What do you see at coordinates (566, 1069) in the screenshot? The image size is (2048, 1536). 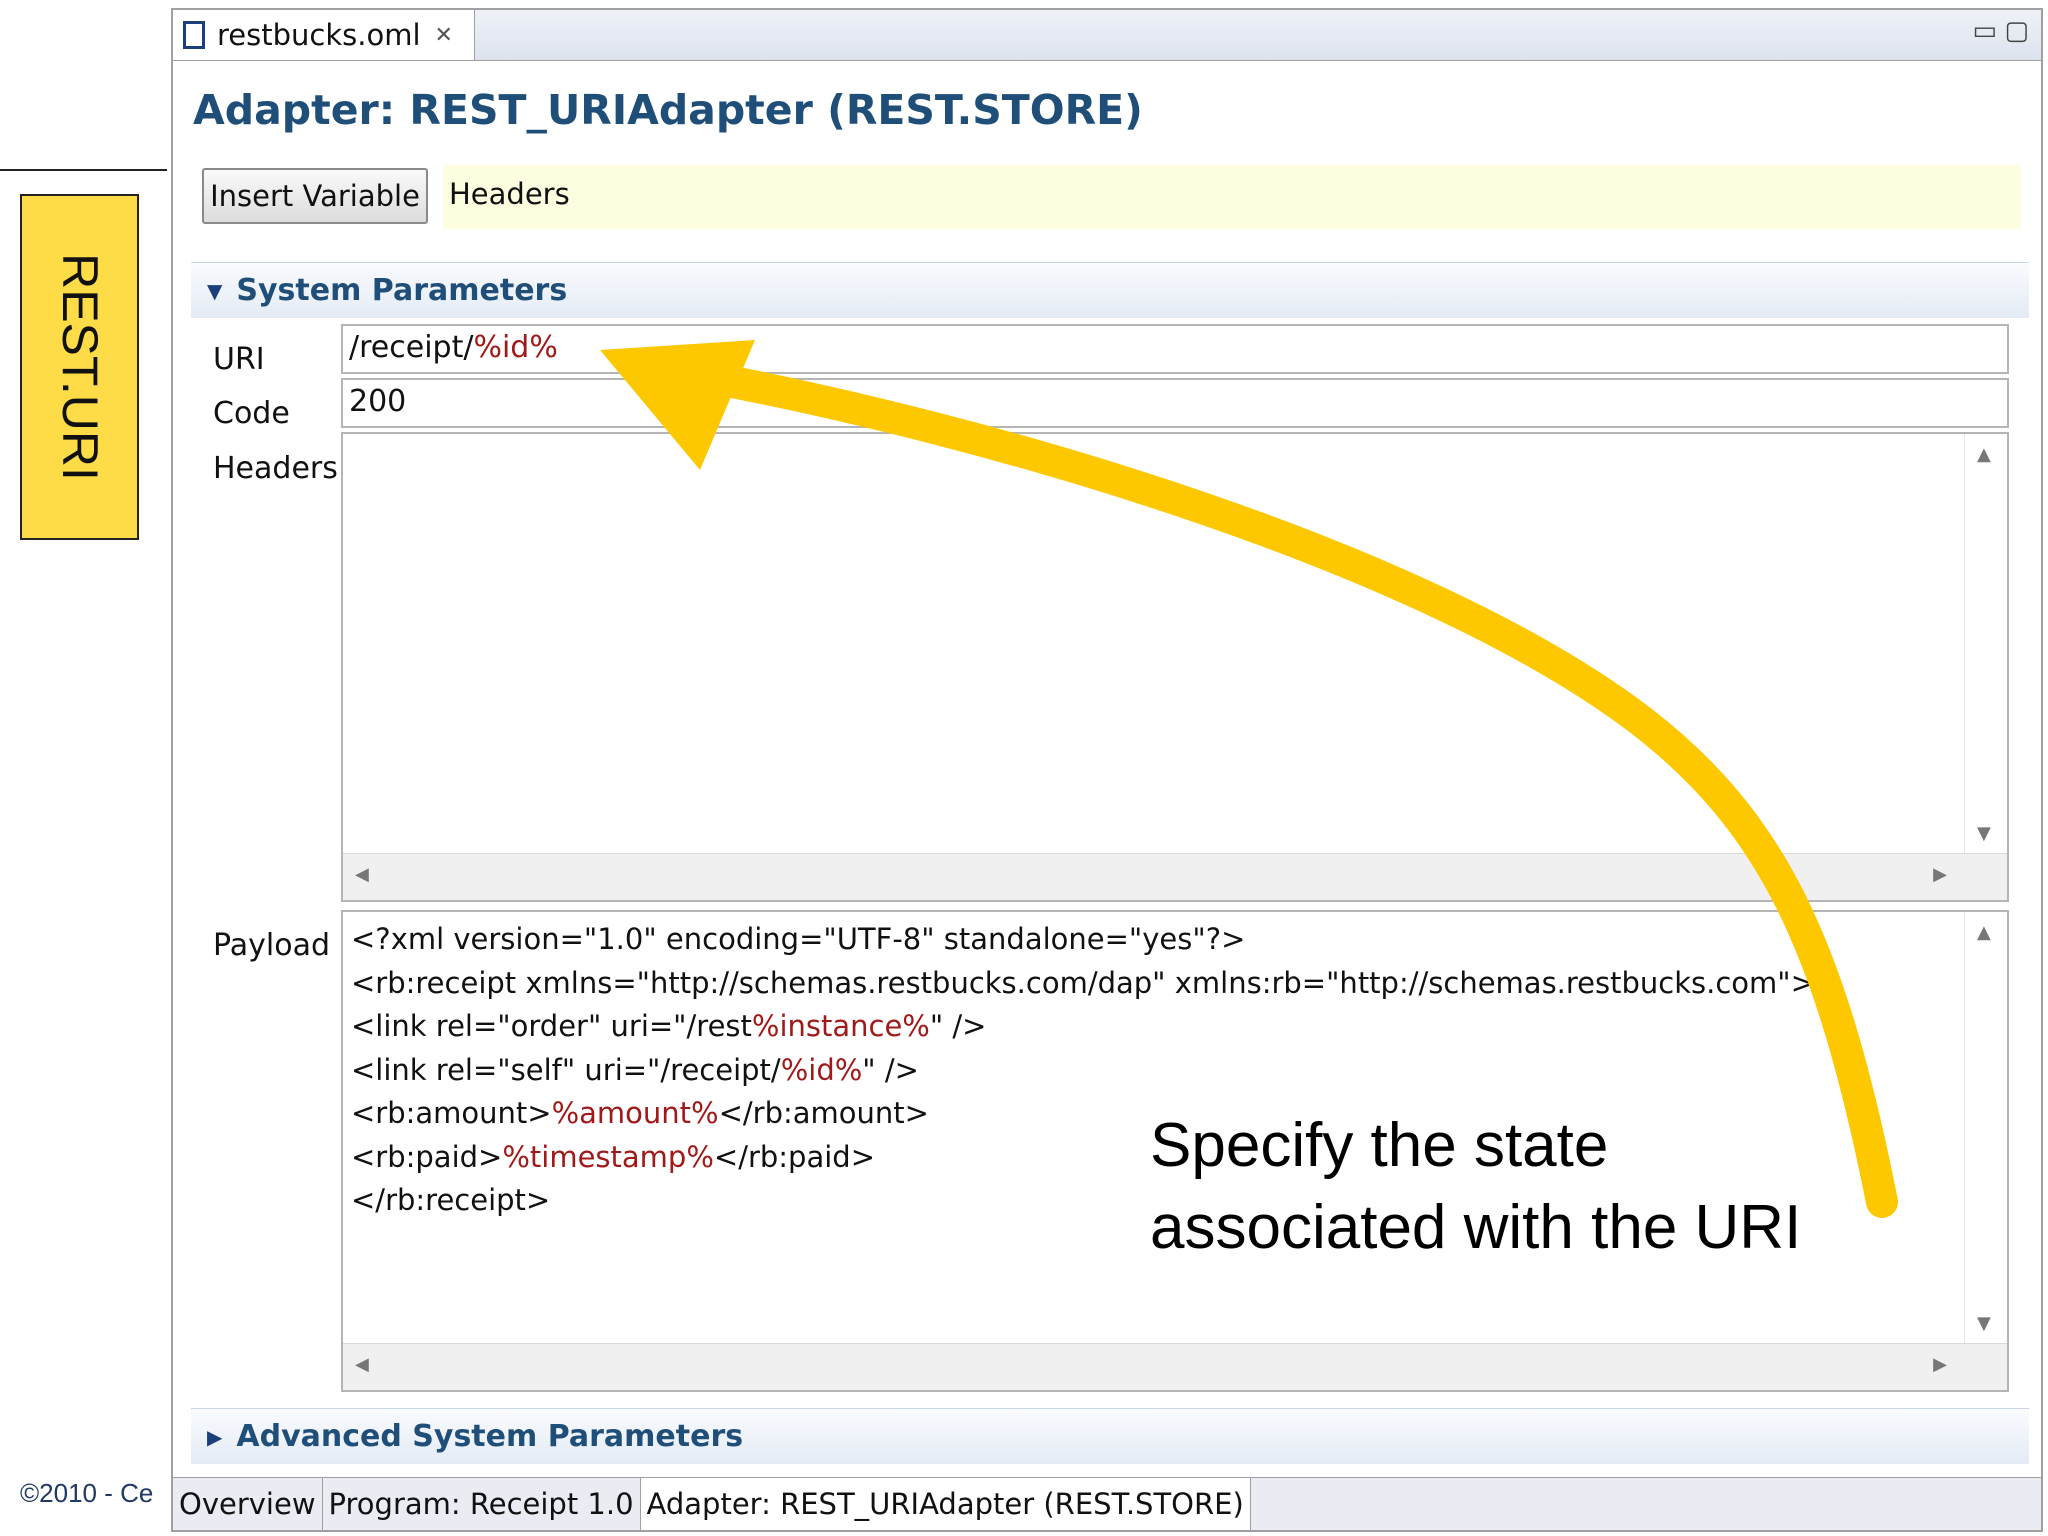 I see `payload-text: <link rel="self" uri="/receipt/` at bounding box center [566, 1069].